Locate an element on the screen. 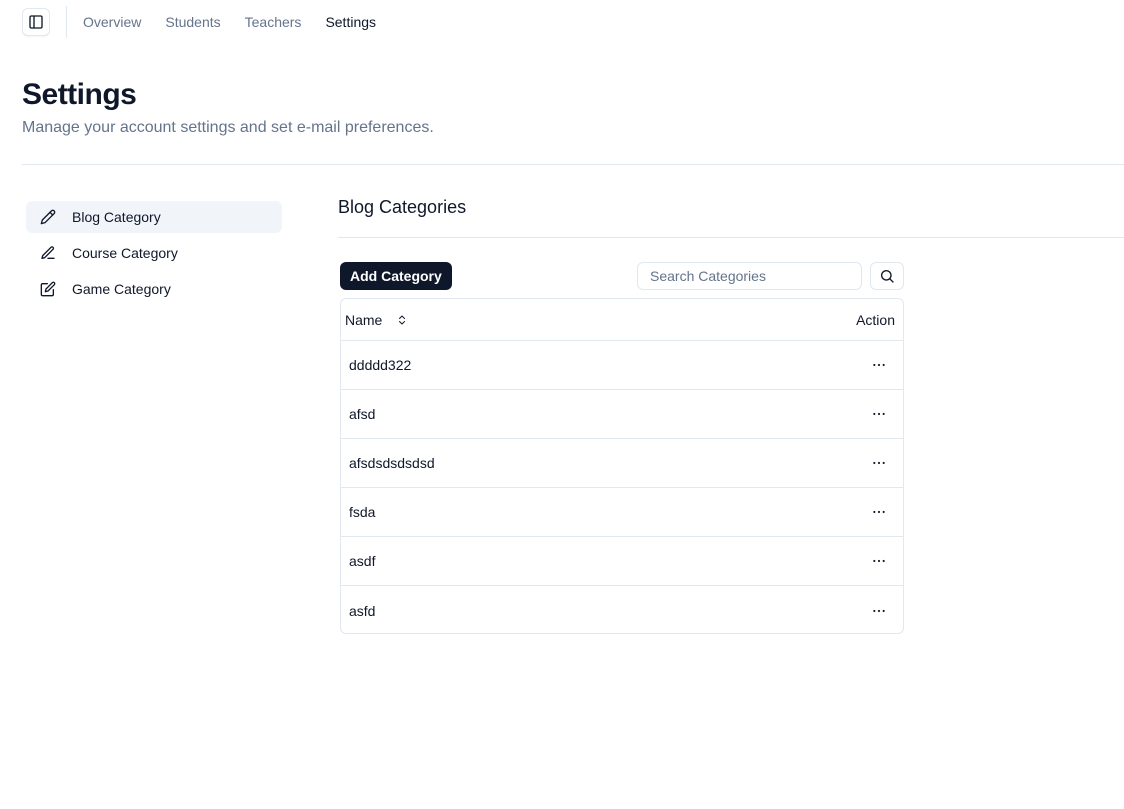 The height and width of the screenshot is (809, 1124). sidebar-item-blog-category: Blog Category is located at coordinates (154, 217).